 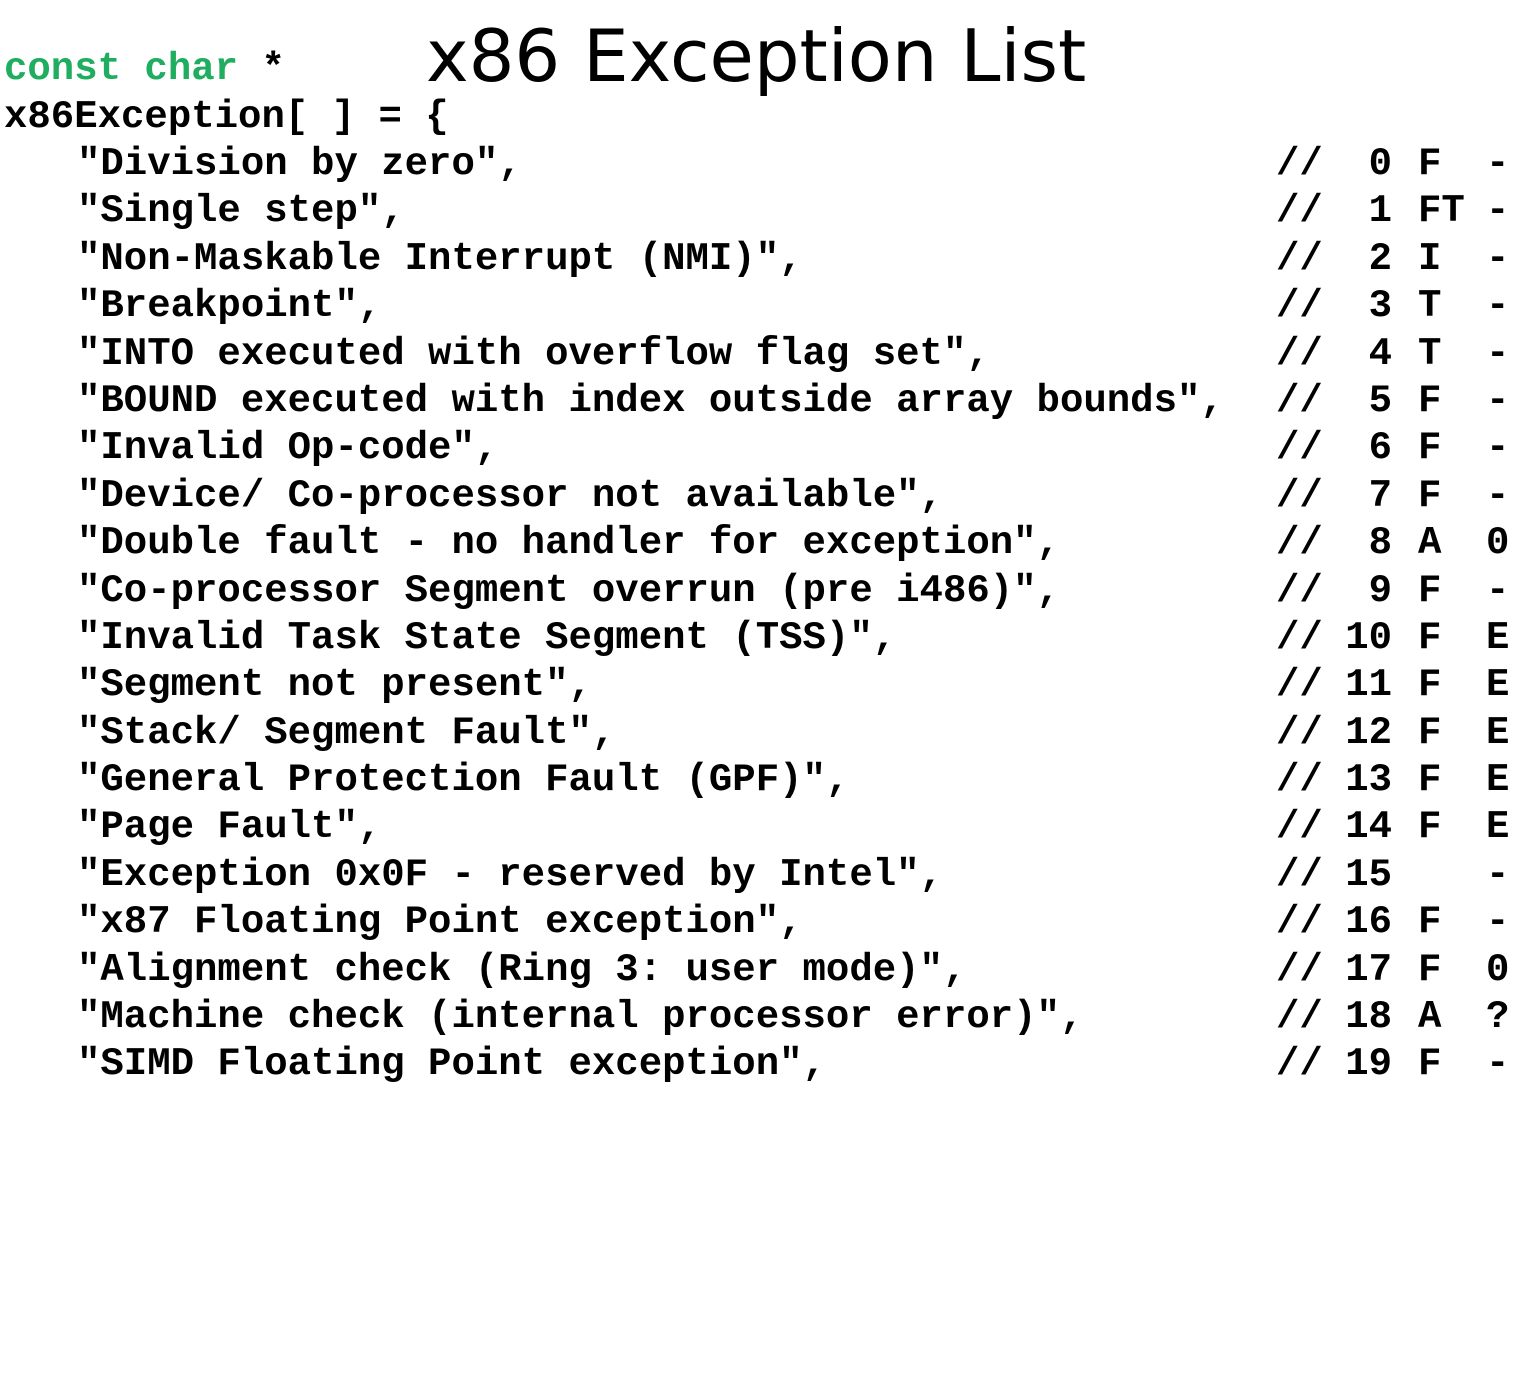 I want to click on exception-type: FT, so click(x=1441, y=211).